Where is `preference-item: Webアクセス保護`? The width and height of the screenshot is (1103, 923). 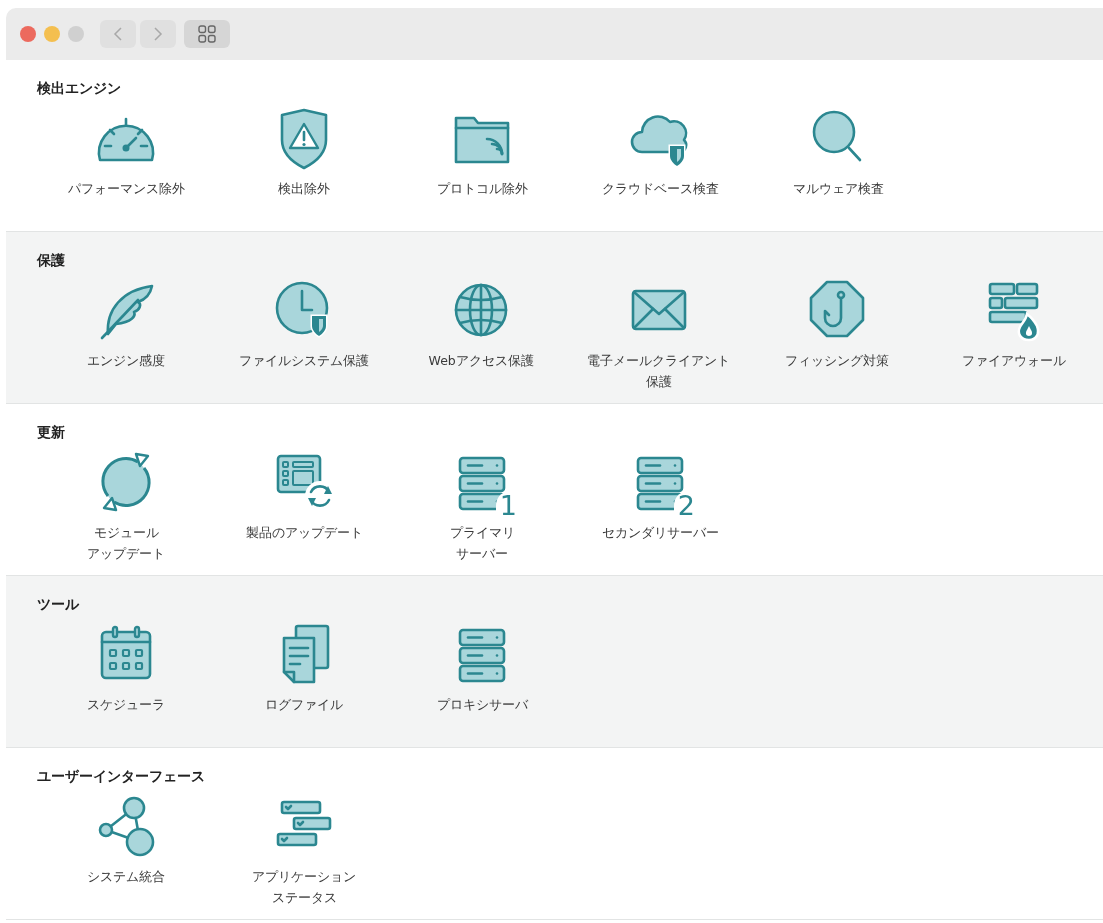
preference-item: Webアクセス保護 is located at coordinates (481, 335).